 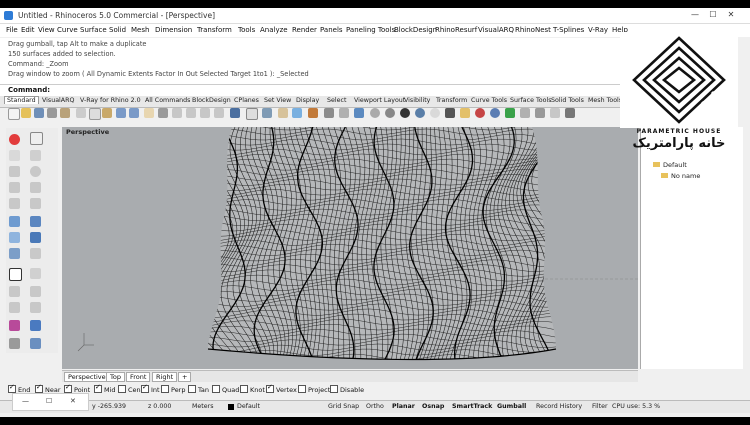 I want to click on arc-icon, so click(x=14, y=187).